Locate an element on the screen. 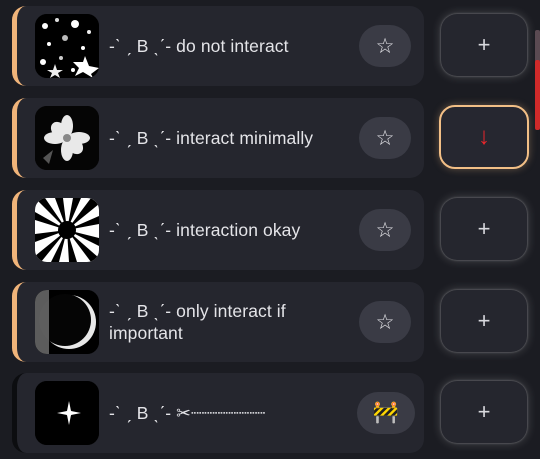  down-arrow-icon: ↓ is located at coordinates (484, 136).